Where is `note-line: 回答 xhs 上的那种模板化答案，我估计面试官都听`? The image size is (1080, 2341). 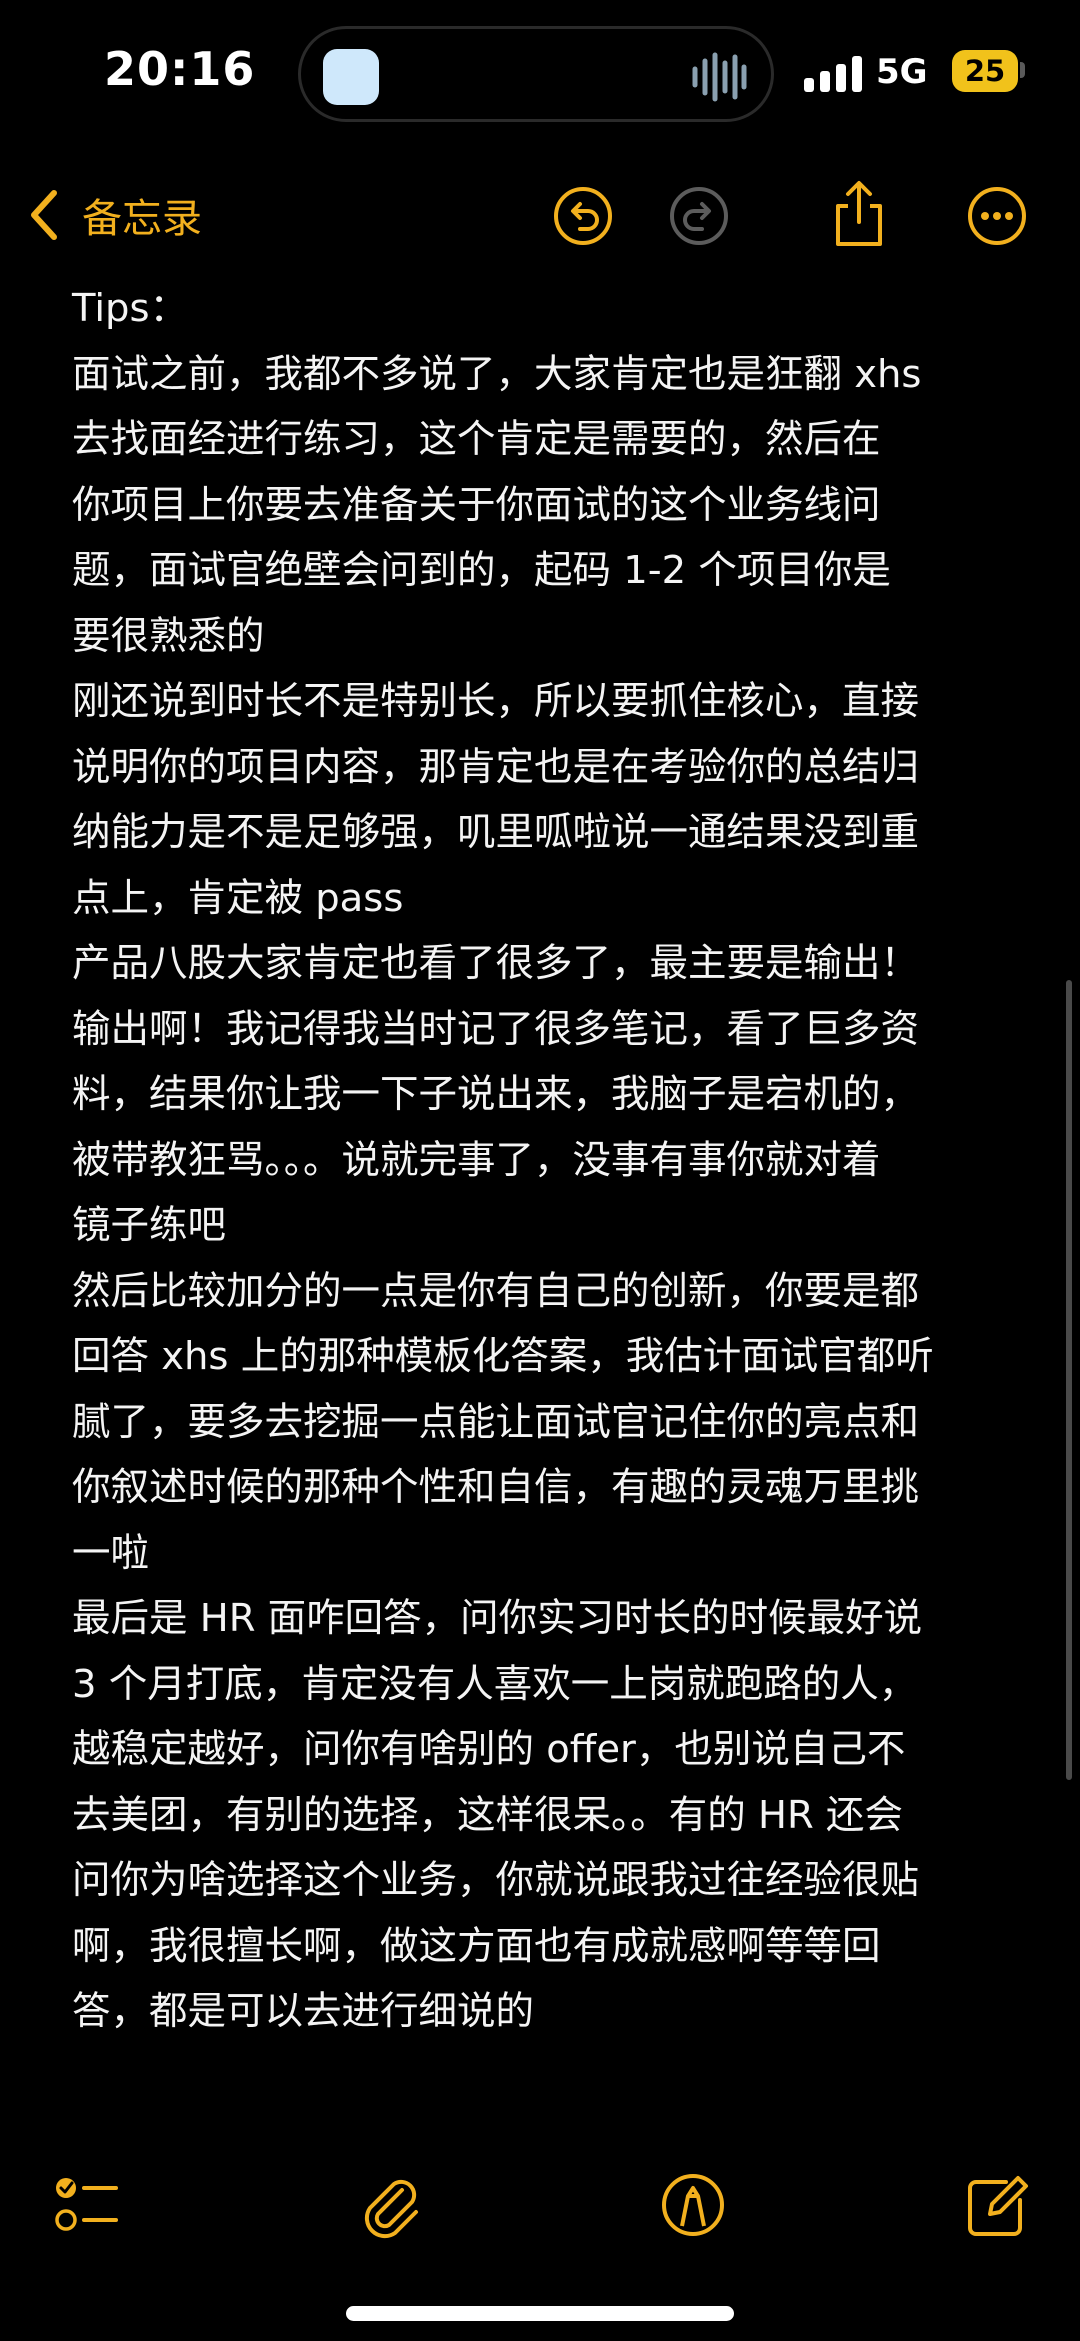 note-line: 回答 xhs 上的那种模板化答案，我估计面试官都听 is located at coordinates (503, 1356).